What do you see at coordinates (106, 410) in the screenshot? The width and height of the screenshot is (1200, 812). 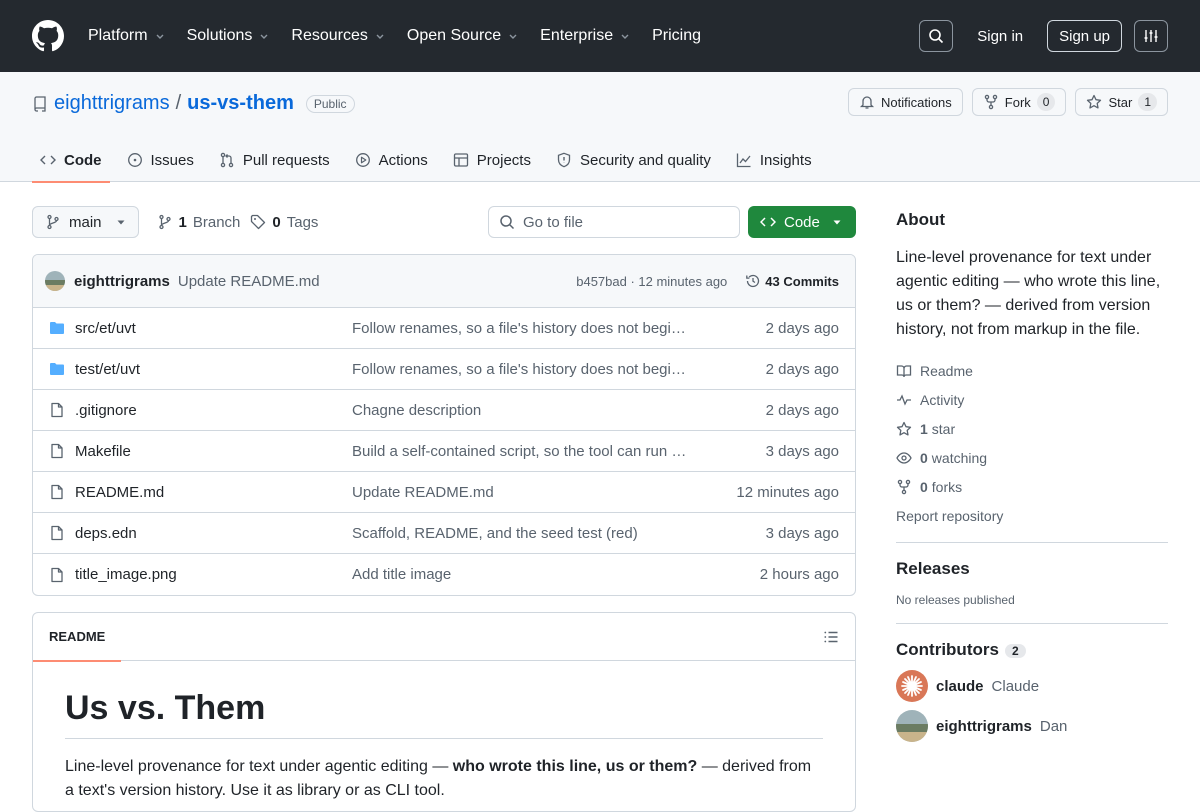 I see `file-name: .gitignore` at bounding box center [106, 410].